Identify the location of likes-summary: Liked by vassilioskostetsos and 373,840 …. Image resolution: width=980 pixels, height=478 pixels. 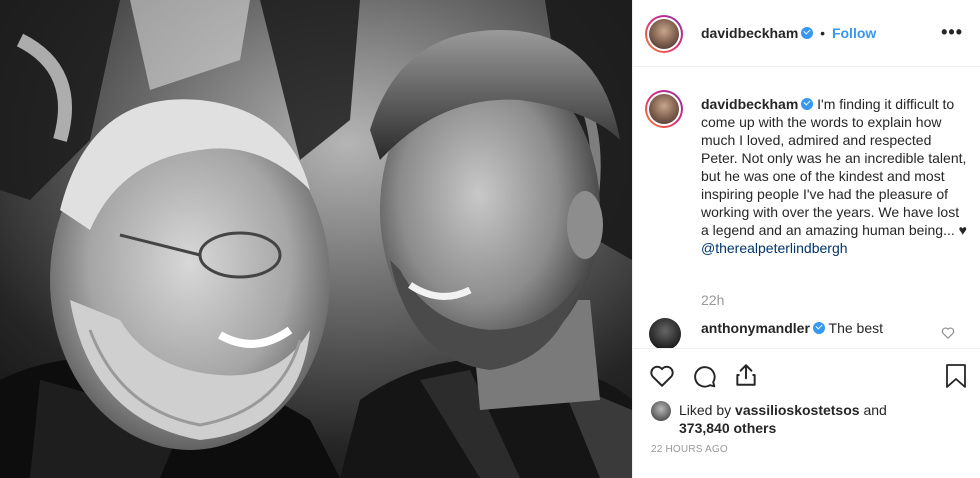
(819, 419).